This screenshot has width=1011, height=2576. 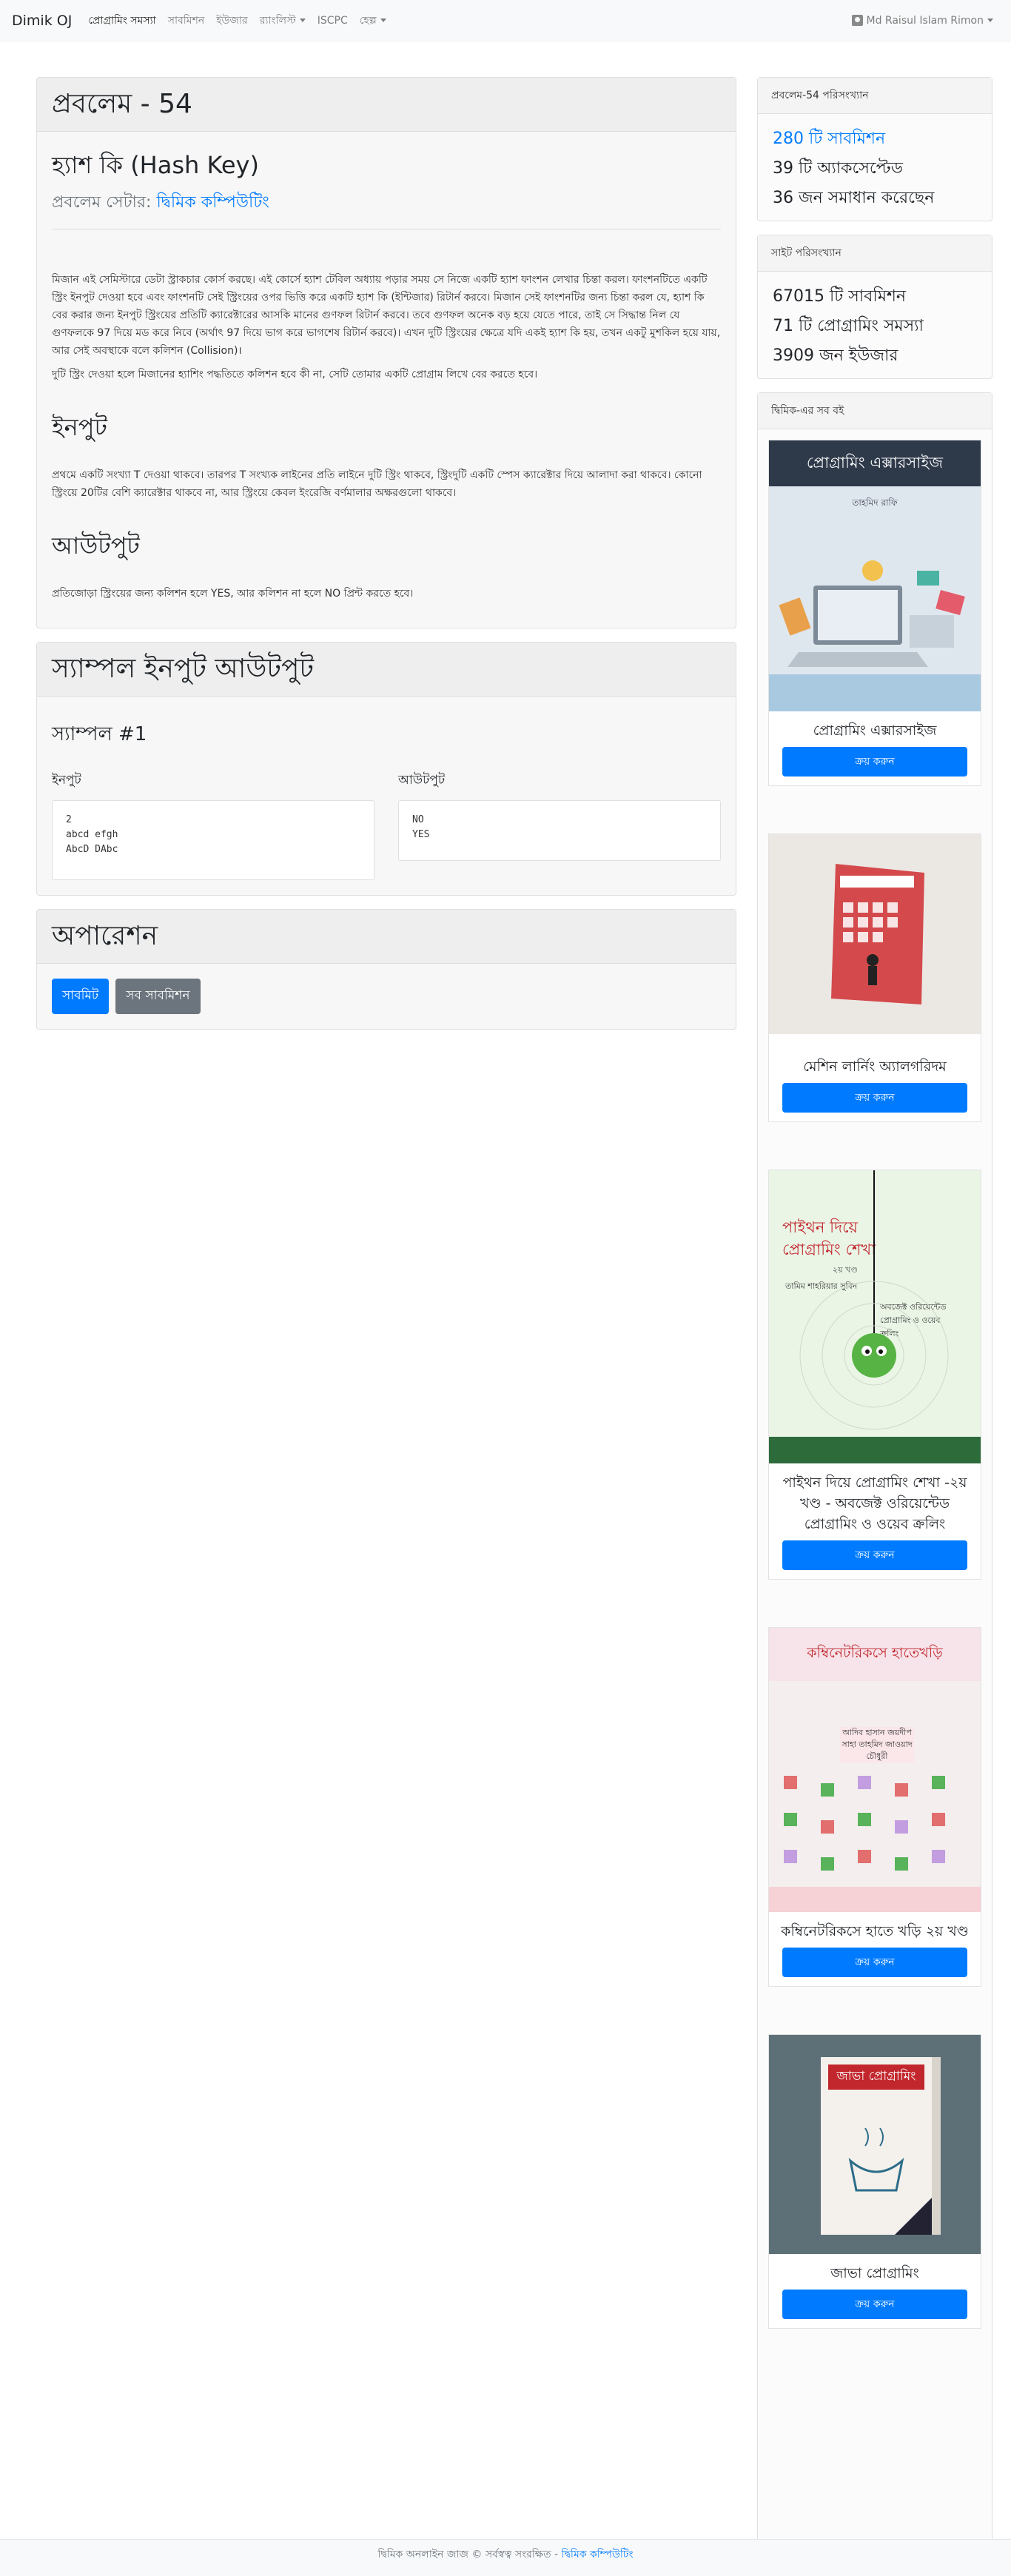 I want to click on spider-illustration-icon, so click(x=875, y=1316).